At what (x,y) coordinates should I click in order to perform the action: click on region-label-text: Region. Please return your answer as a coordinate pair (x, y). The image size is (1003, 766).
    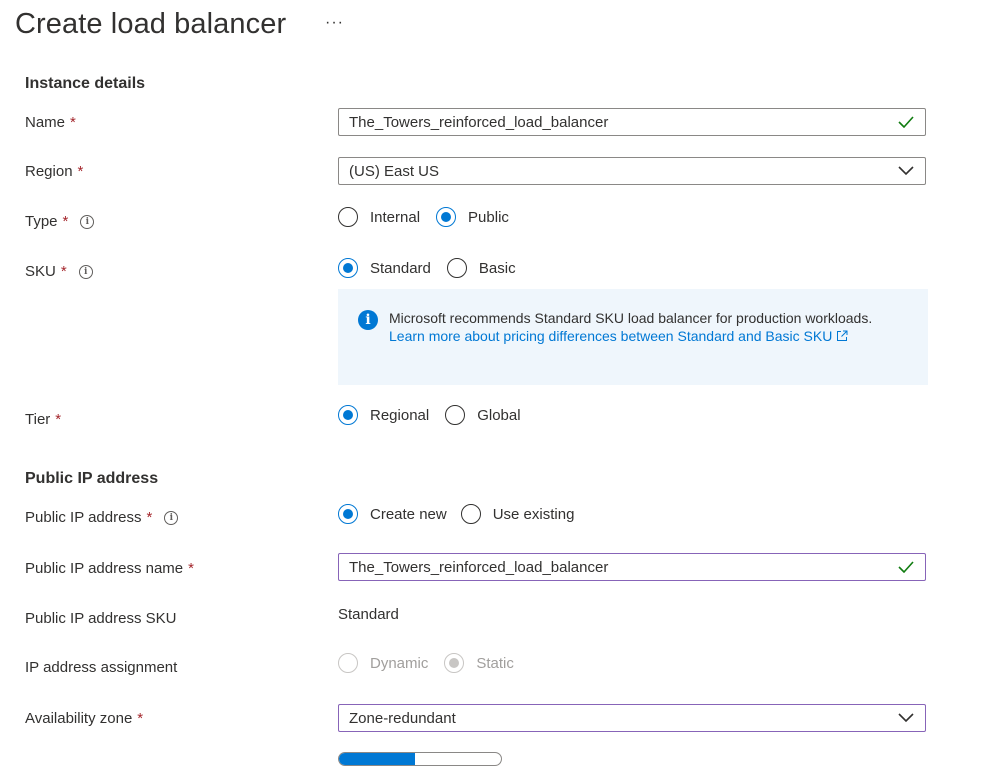
    Looking at the image, I should click on (49, 171).